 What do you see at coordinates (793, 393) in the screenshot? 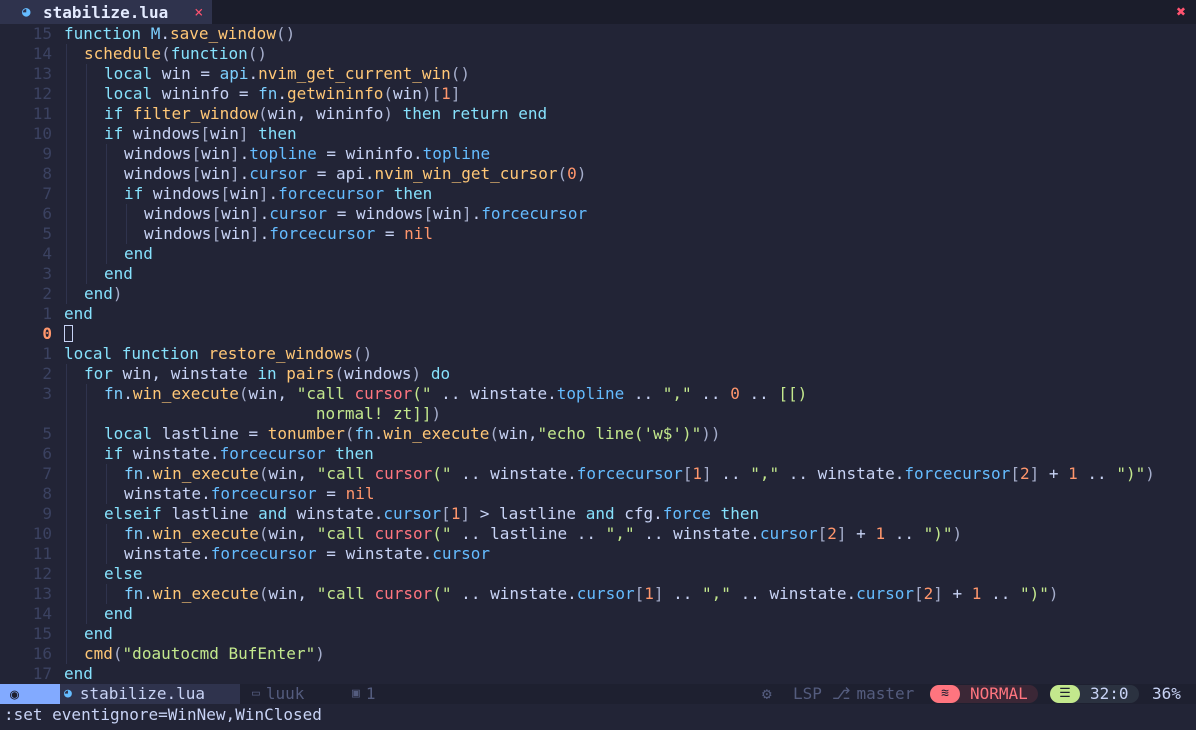
I see `code-token: [[)` at bounding box center [793, 393].